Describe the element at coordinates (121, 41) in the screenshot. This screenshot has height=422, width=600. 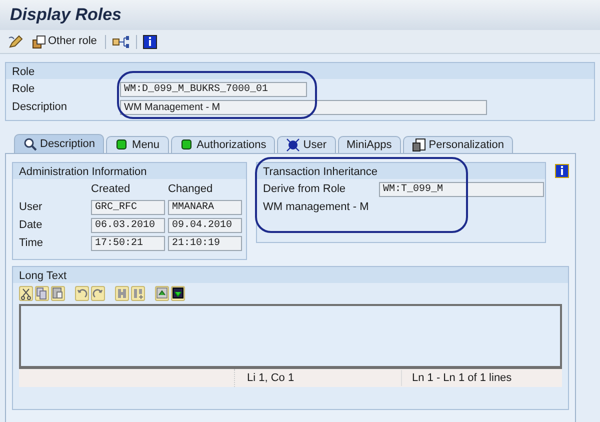
I see `hierarchy-icon` at that location.